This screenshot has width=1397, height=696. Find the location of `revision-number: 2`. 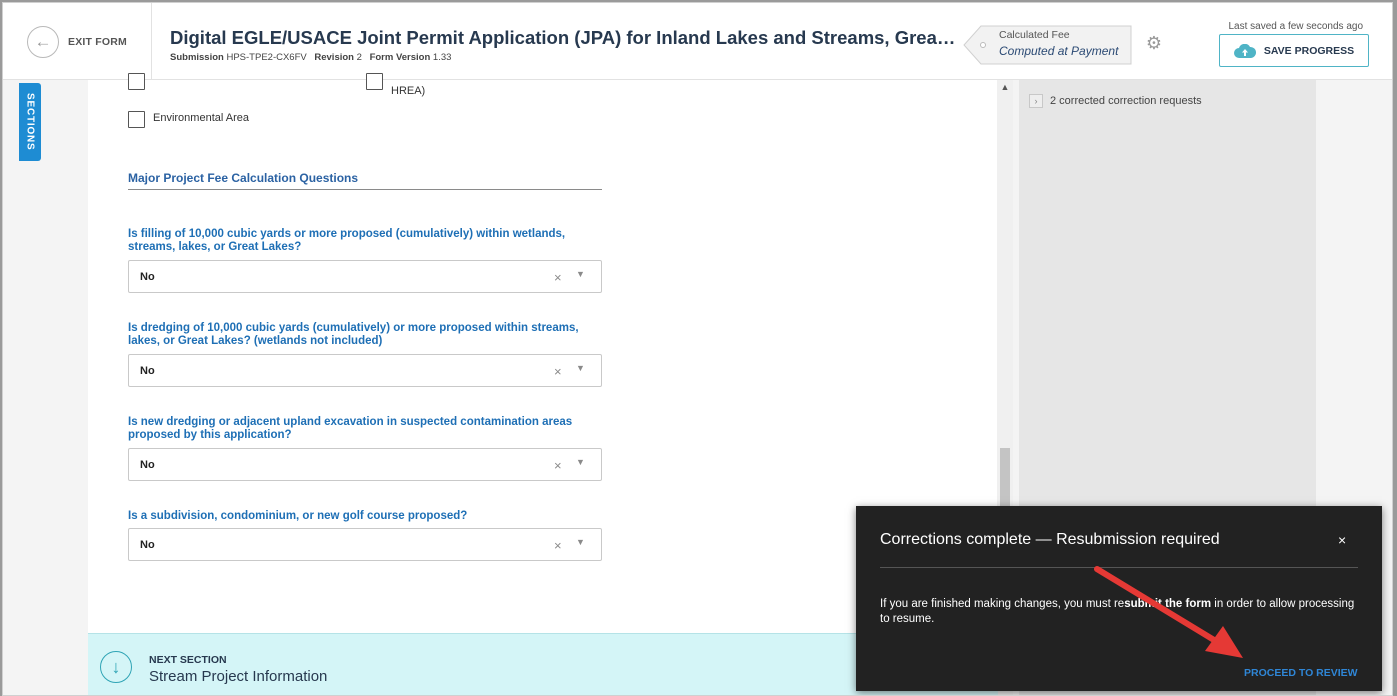

revision-number: 2 is located at coordinates (359, 57).